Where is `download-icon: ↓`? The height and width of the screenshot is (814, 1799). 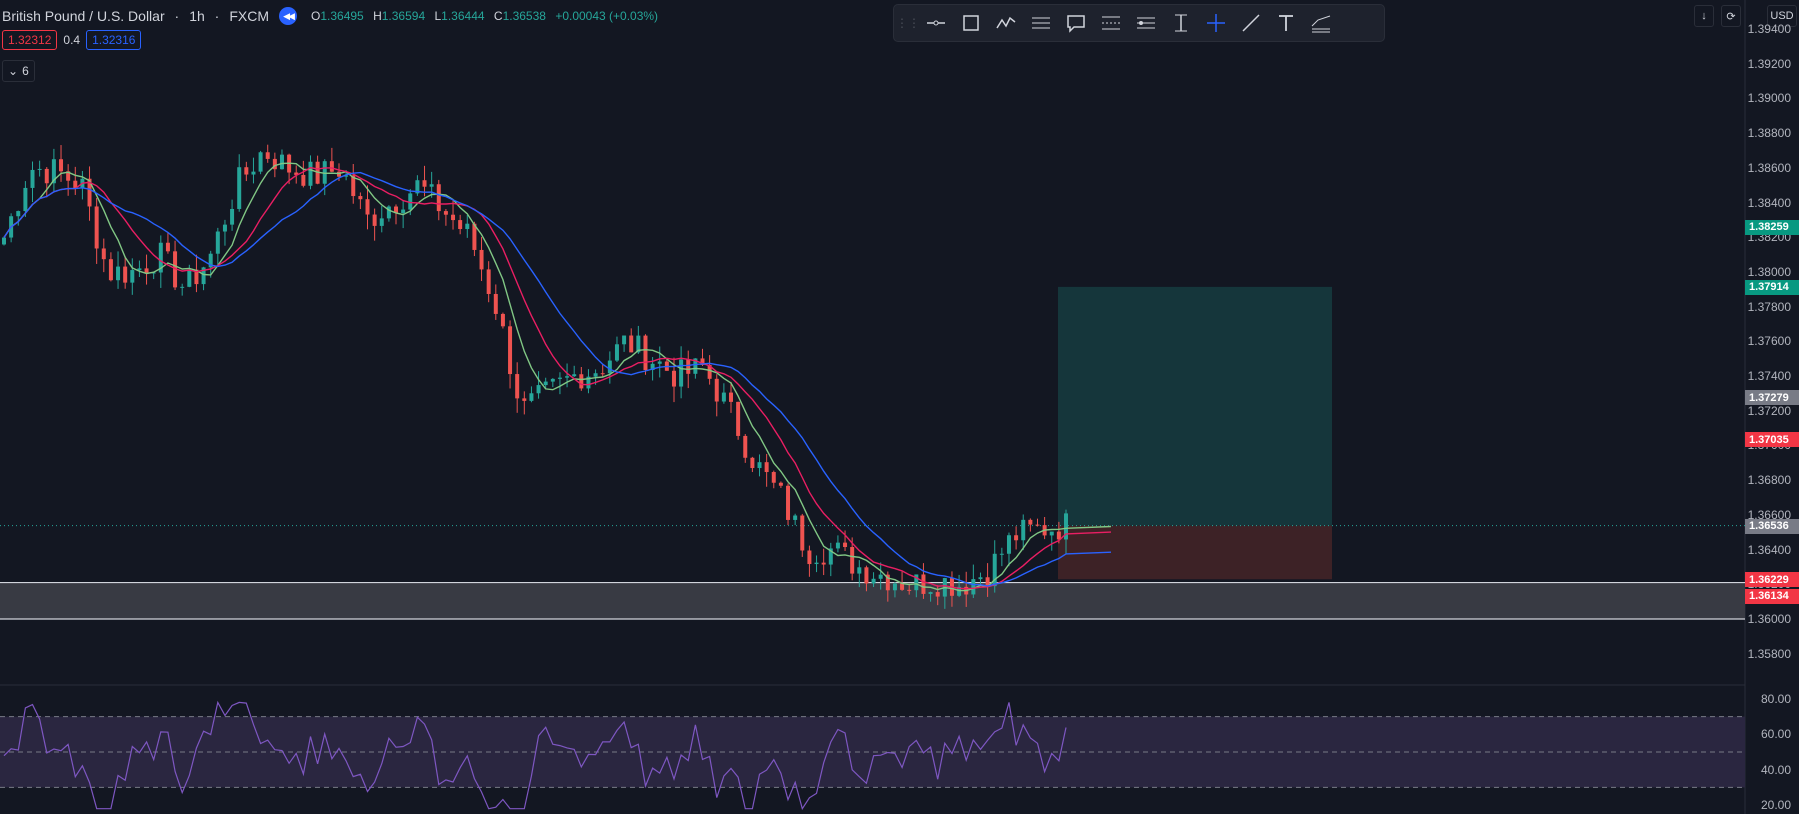
download-icon: ↓ is located at coordinates (1704, 16).